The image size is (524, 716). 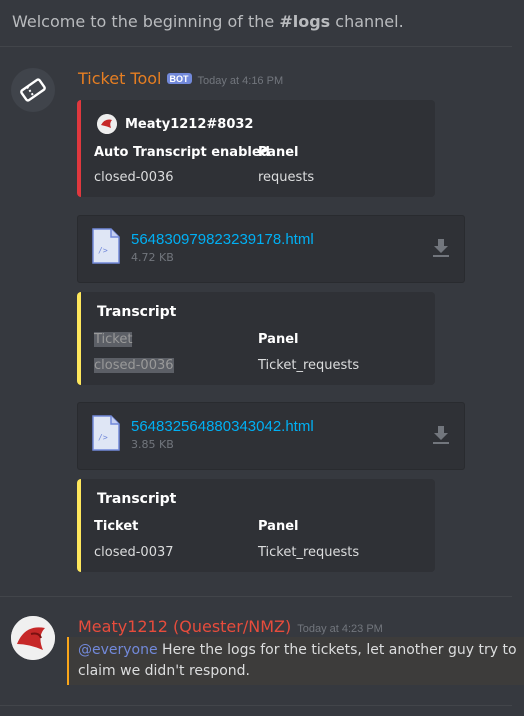 What do you see at coordinates (305, 21) in the screenshot?
I see `channel-name: #logs` at bounding box center [305, 21].